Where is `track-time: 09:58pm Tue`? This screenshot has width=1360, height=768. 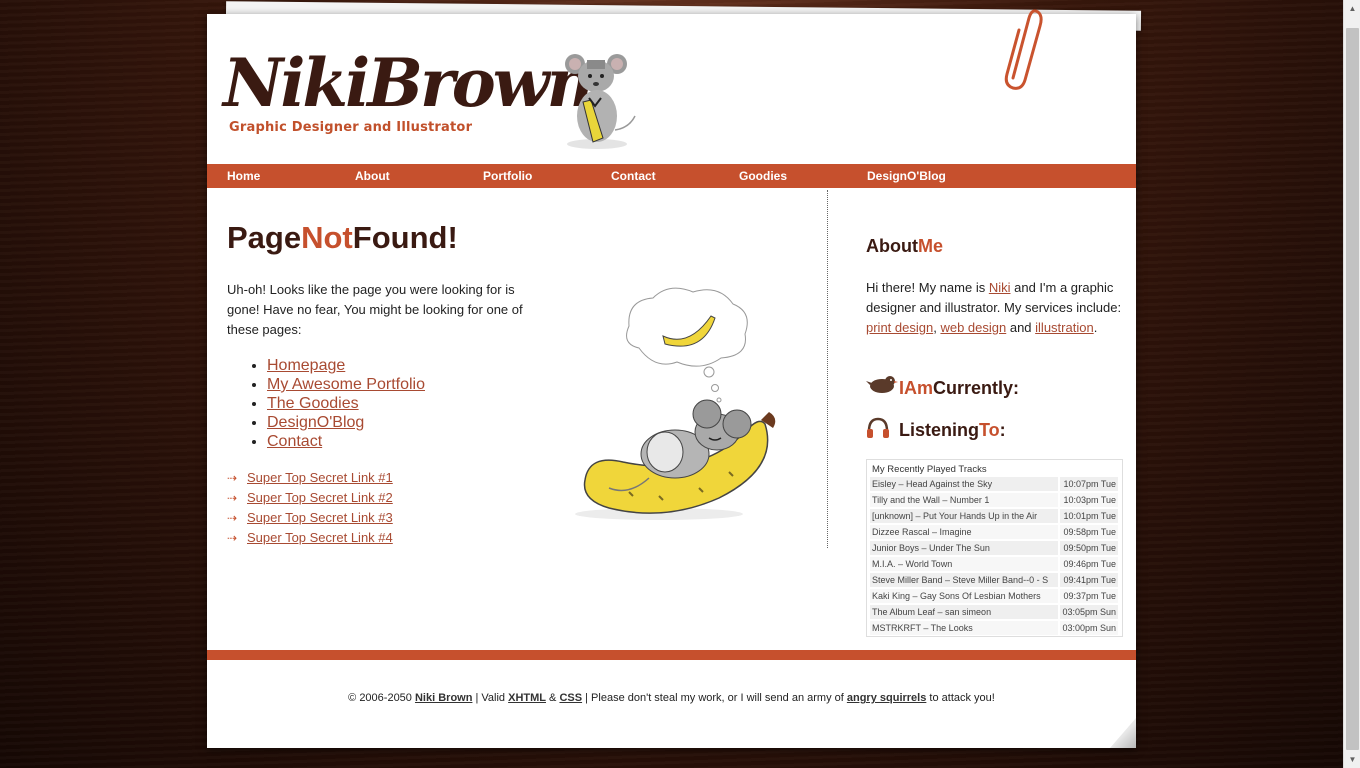
track-time: 09:58pm Tue is located at coordinates (1089, 532).